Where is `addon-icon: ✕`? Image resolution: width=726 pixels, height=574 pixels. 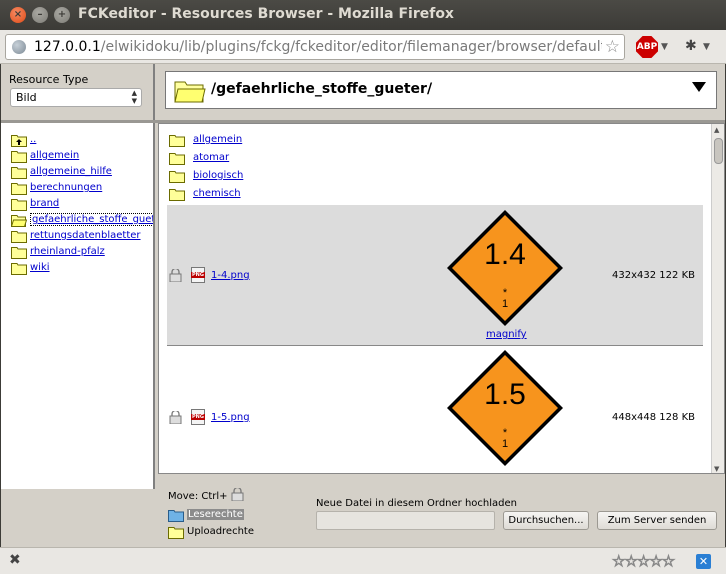 addon-icon: ✕ is located at coordinates (703, 561).